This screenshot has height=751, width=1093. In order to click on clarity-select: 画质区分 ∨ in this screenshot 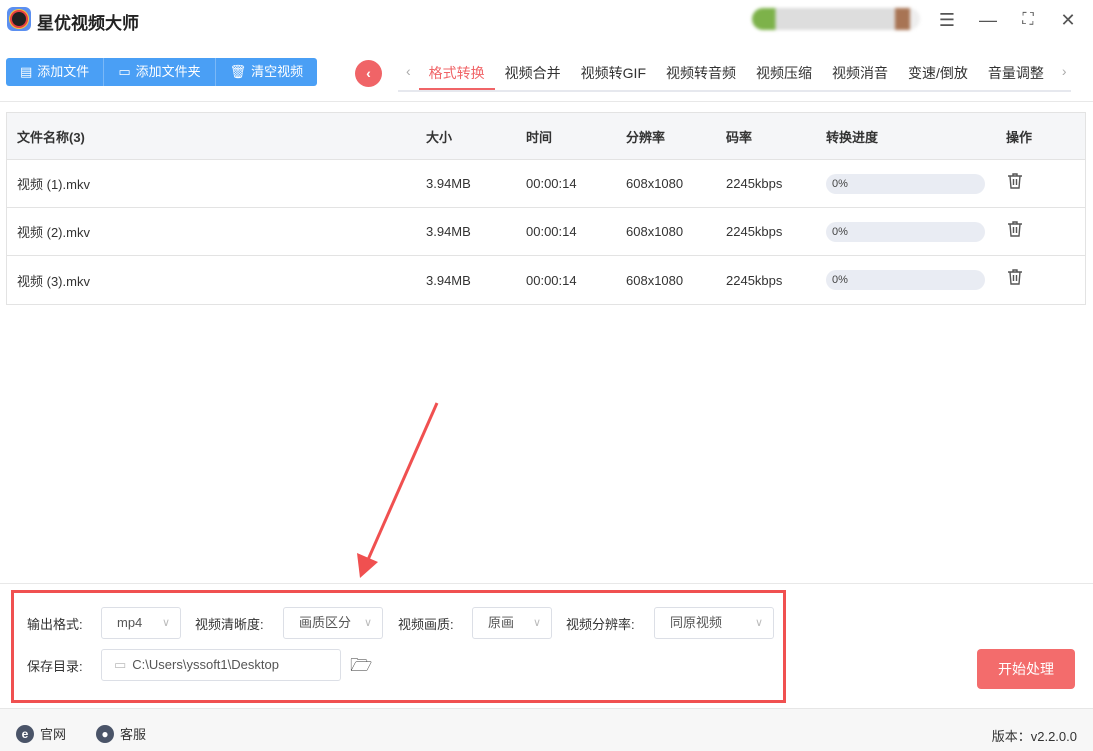, I will do `click(333, 623)`.